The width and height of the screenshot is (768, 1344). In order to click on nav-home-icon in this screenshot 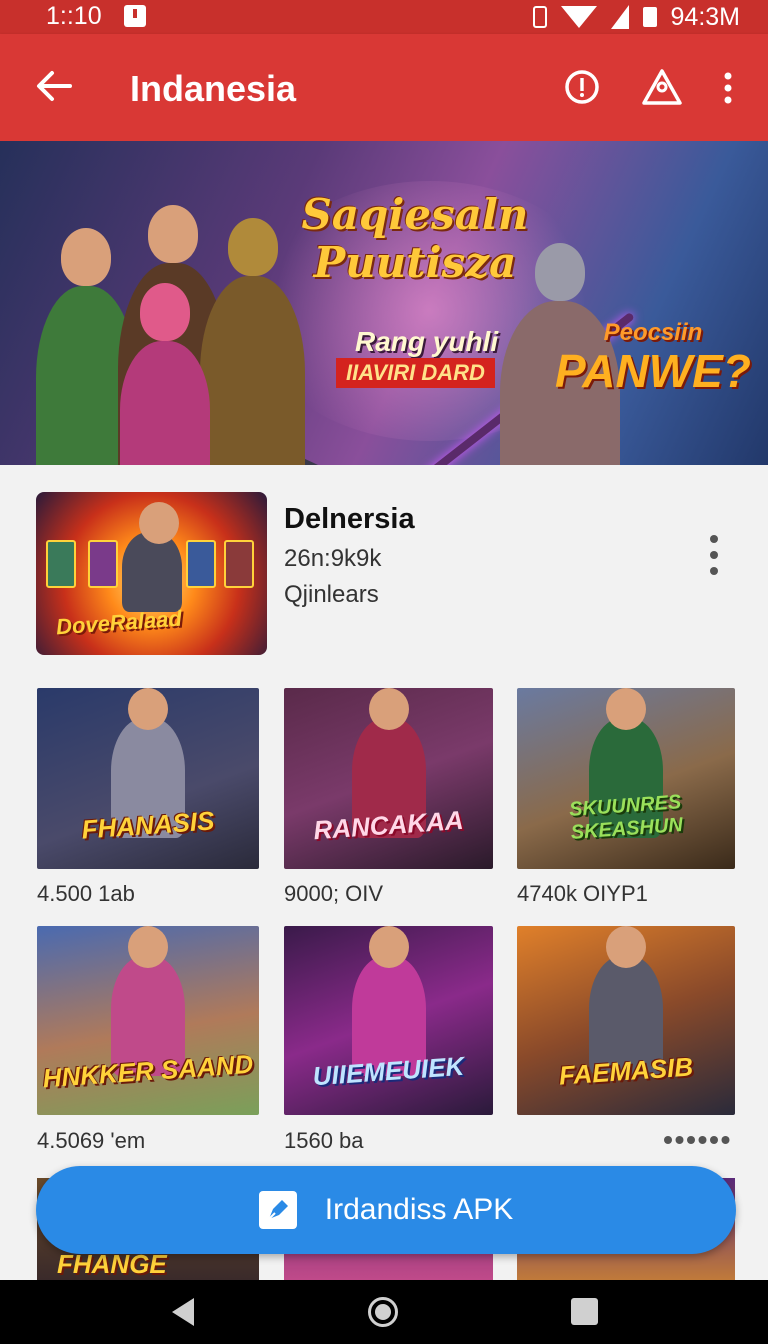, I will do `click(383, 1312)`.